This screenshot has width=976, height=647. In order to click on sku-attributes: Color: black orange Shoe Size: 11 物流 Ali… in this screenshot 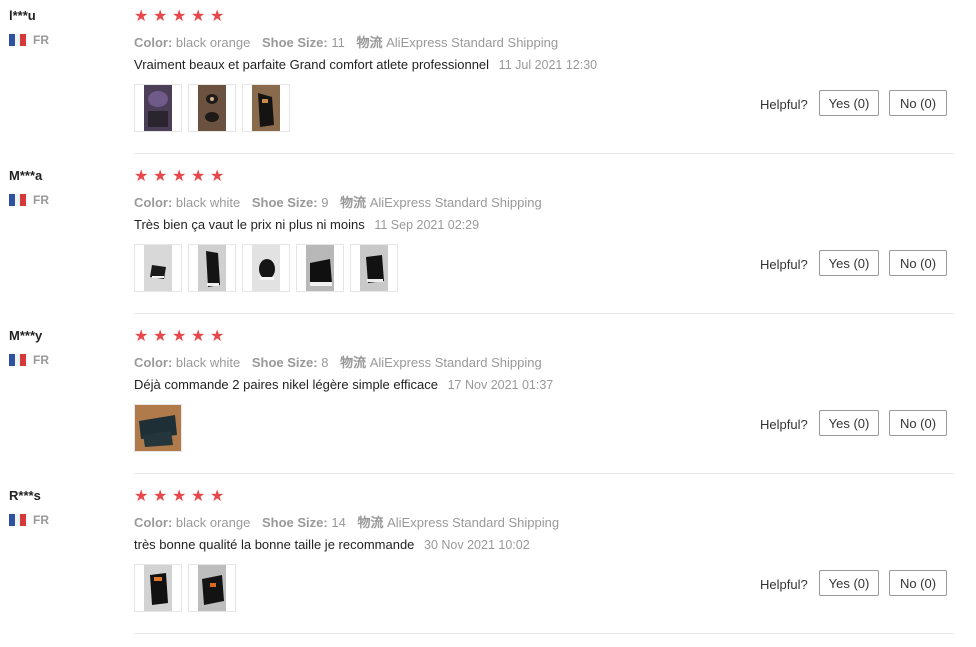, I will do `click(350, 41)`.